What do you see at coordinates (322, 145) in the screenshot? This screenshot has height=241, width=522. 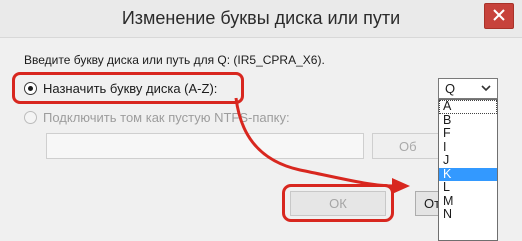 I see `annotation-arrow` at bounding box center [322, 145].